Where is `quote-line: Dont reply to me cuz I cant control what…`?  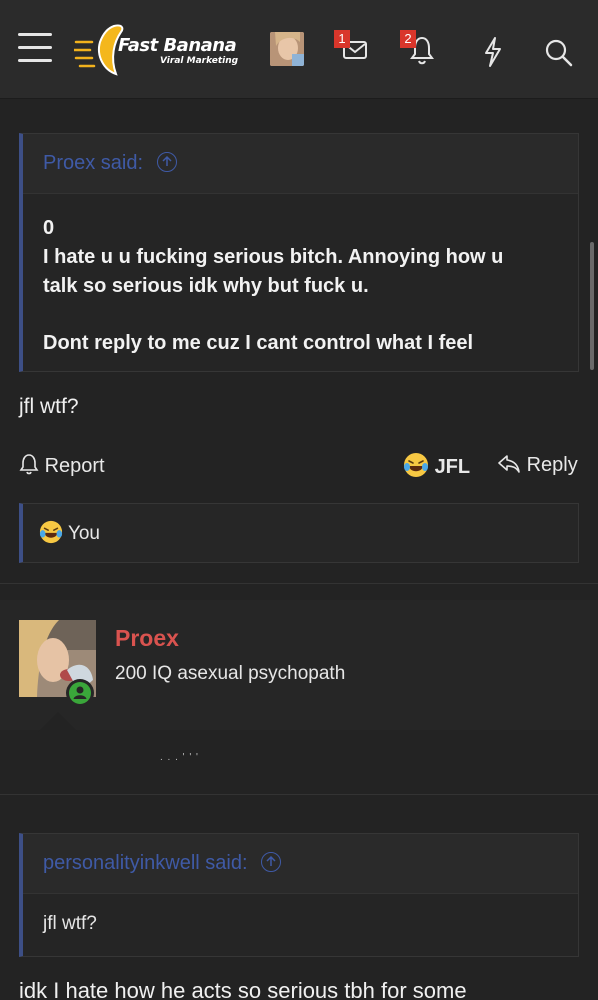
quote-line: Dont reply to me cuz I cant control what… is located at coordinates (258, 343).